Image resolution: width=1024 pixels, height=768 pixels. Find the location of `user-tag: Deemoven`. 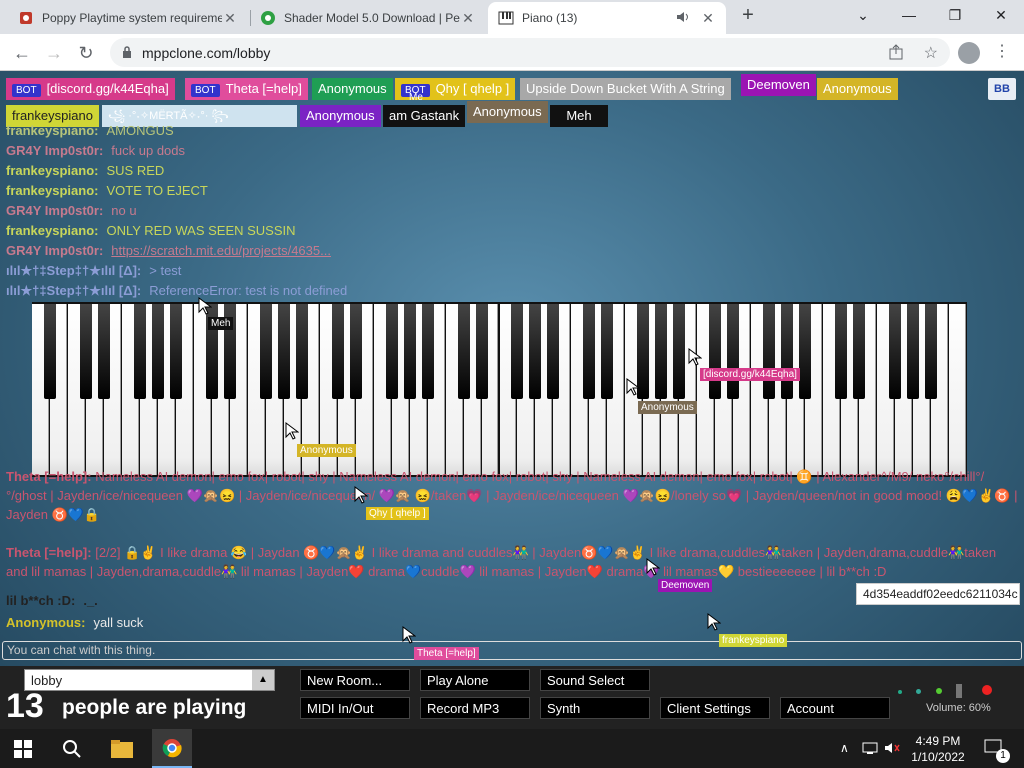

user-tag: Deemoven is located at coordinates (778, 85).